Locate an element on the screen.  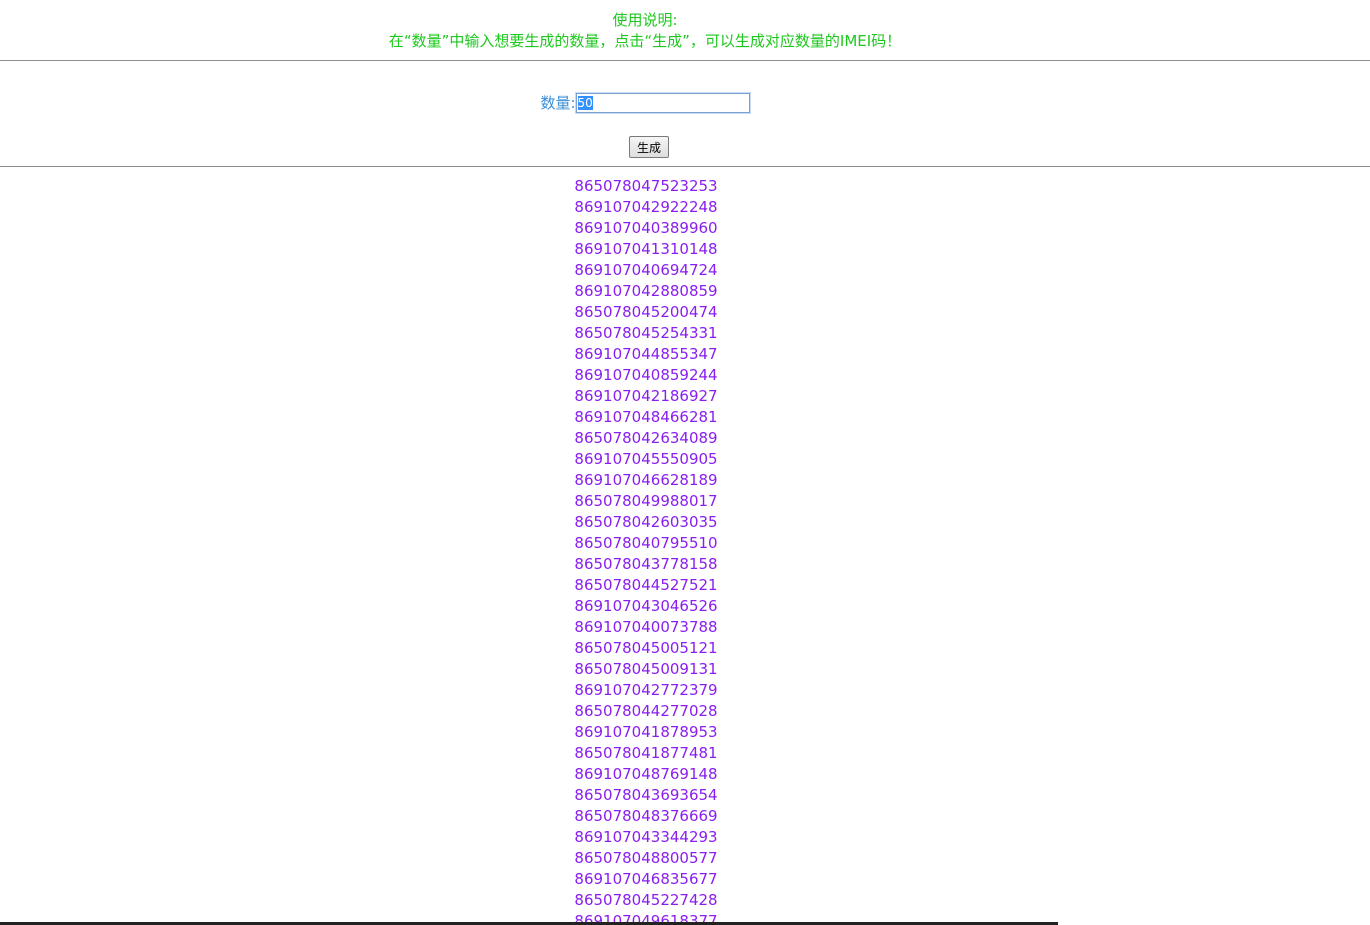
imei-item: 869107048466281 is located at coordinates (646, 417).